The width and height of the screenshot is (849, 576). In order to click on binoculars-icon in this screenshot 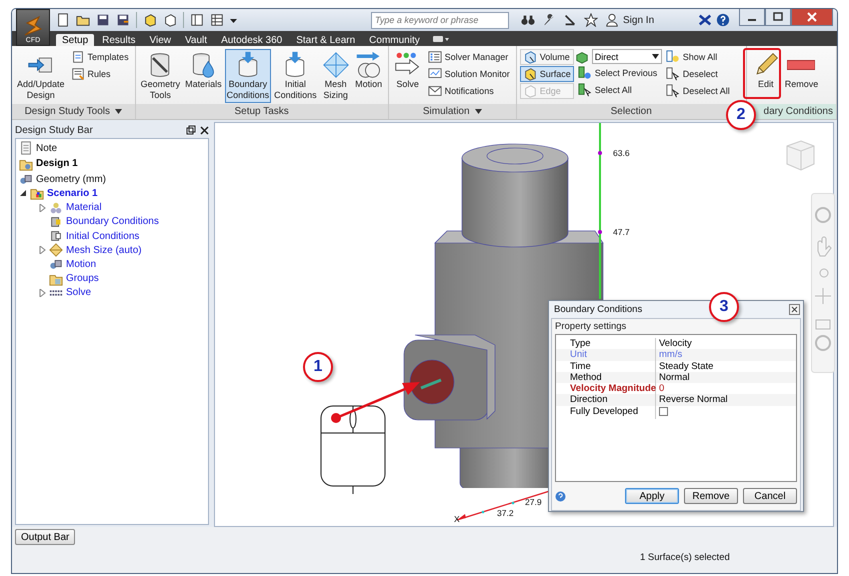, I will do `click(528, 20)`.